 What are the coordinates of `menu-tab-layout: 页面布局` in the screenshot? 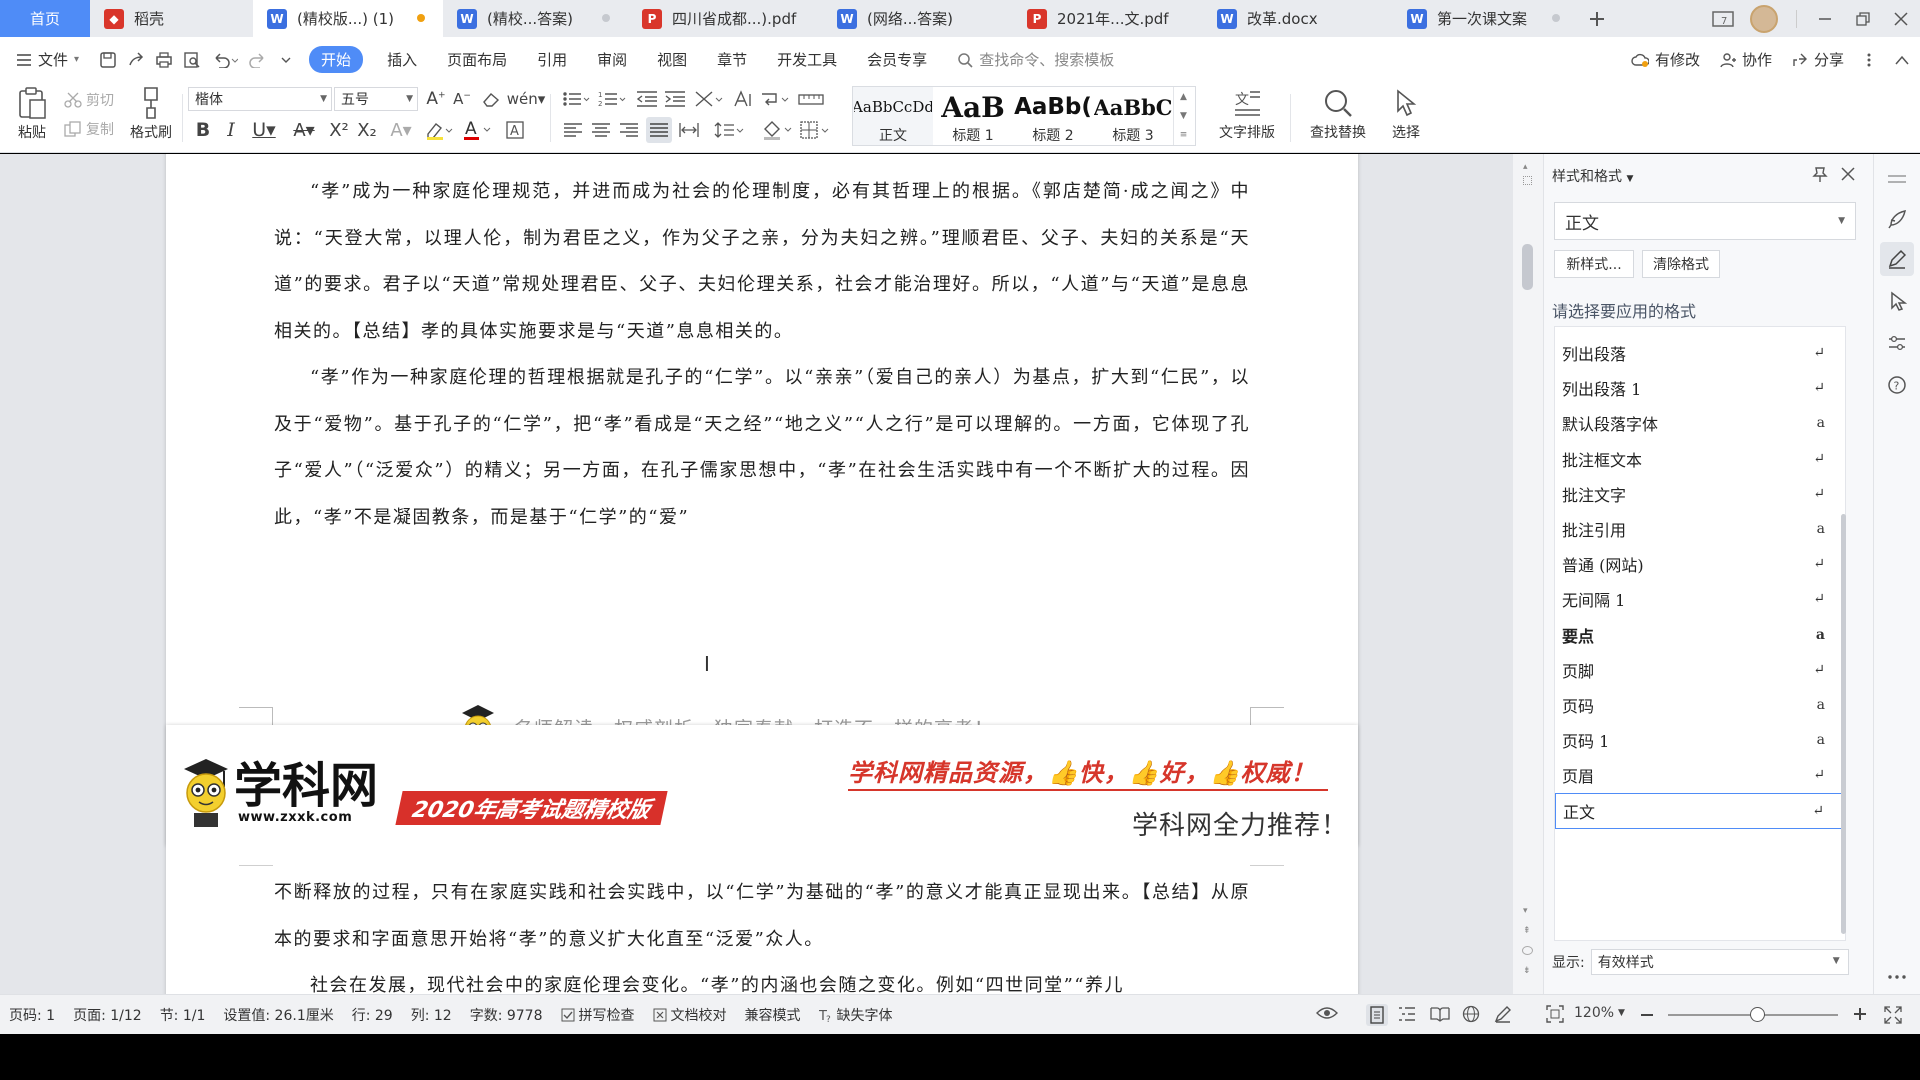 It's located at (477, 59).